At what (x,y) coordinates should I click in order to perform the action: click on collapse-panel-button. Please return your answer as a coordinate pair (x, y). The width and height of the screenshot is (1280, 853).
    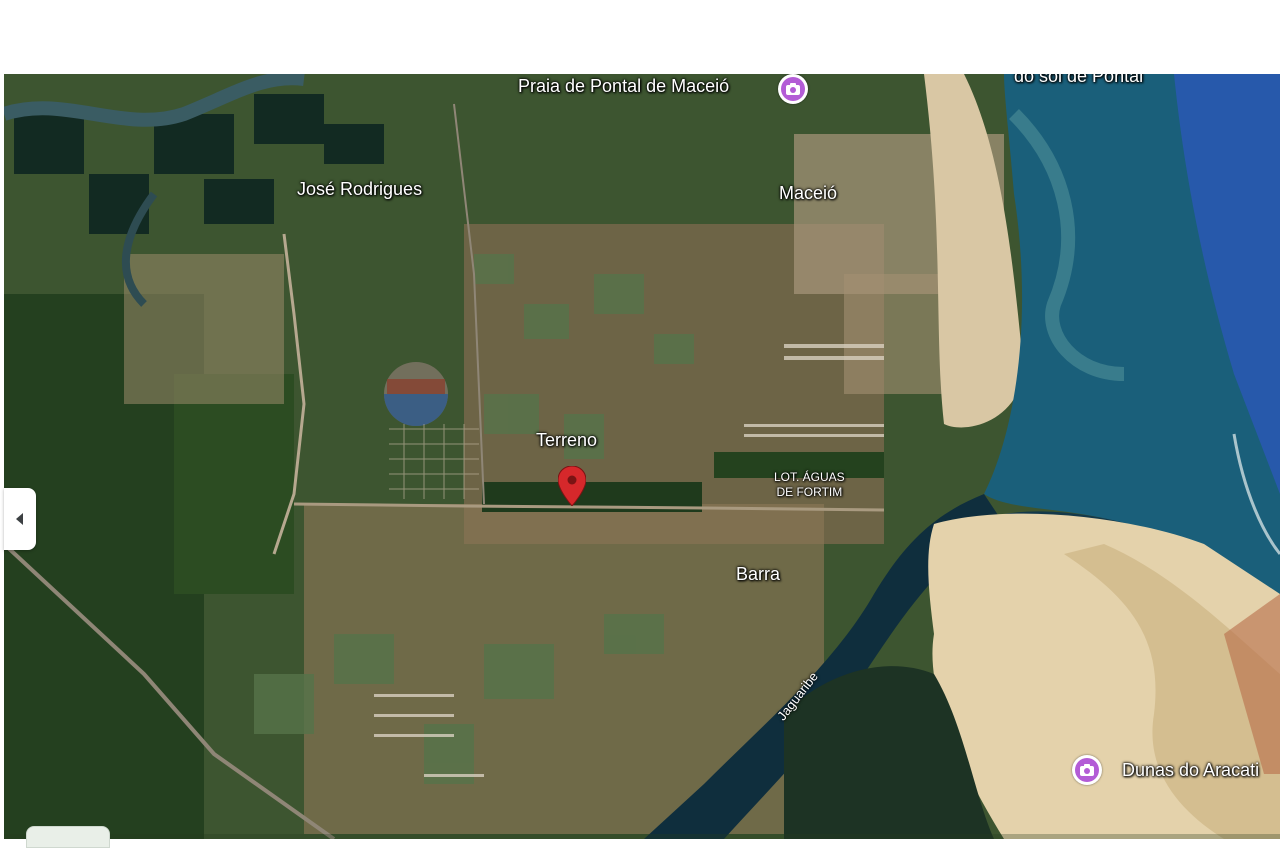
    Looking at the image, I should click on (20, 519).